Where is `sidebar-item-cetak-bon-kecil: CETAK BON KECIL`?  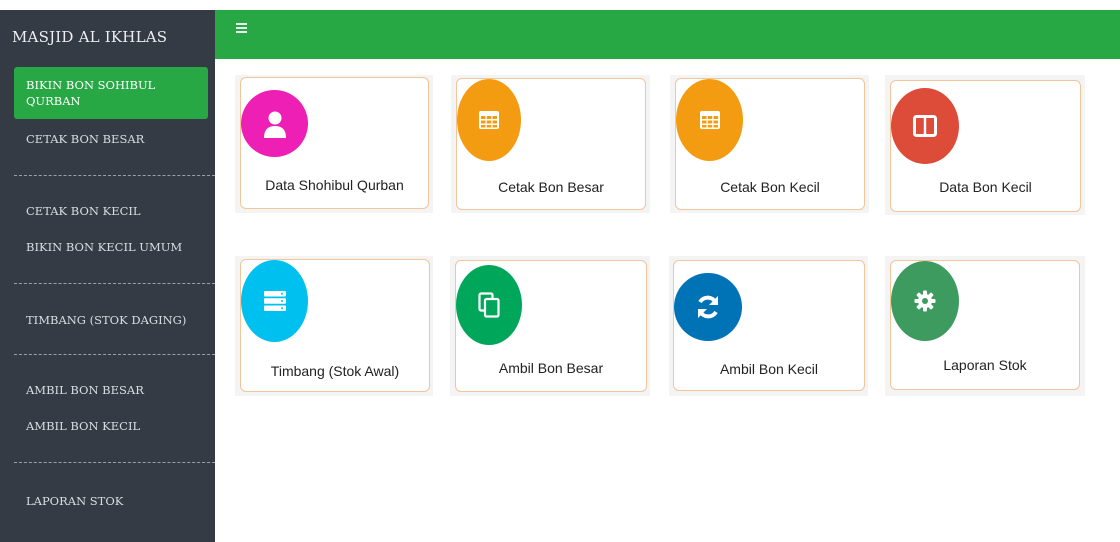
sidebar-item-cetak-bon-kecil: CETAK BON KECIL is located at coordinates (111, 211).